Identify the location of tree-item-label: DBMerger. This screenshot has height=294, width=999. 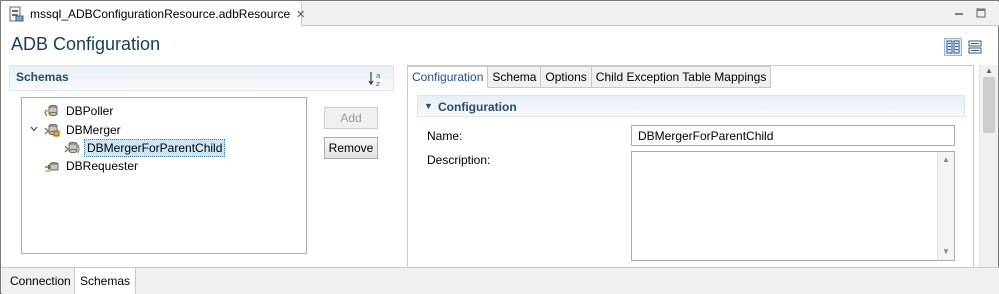
(93, 130).